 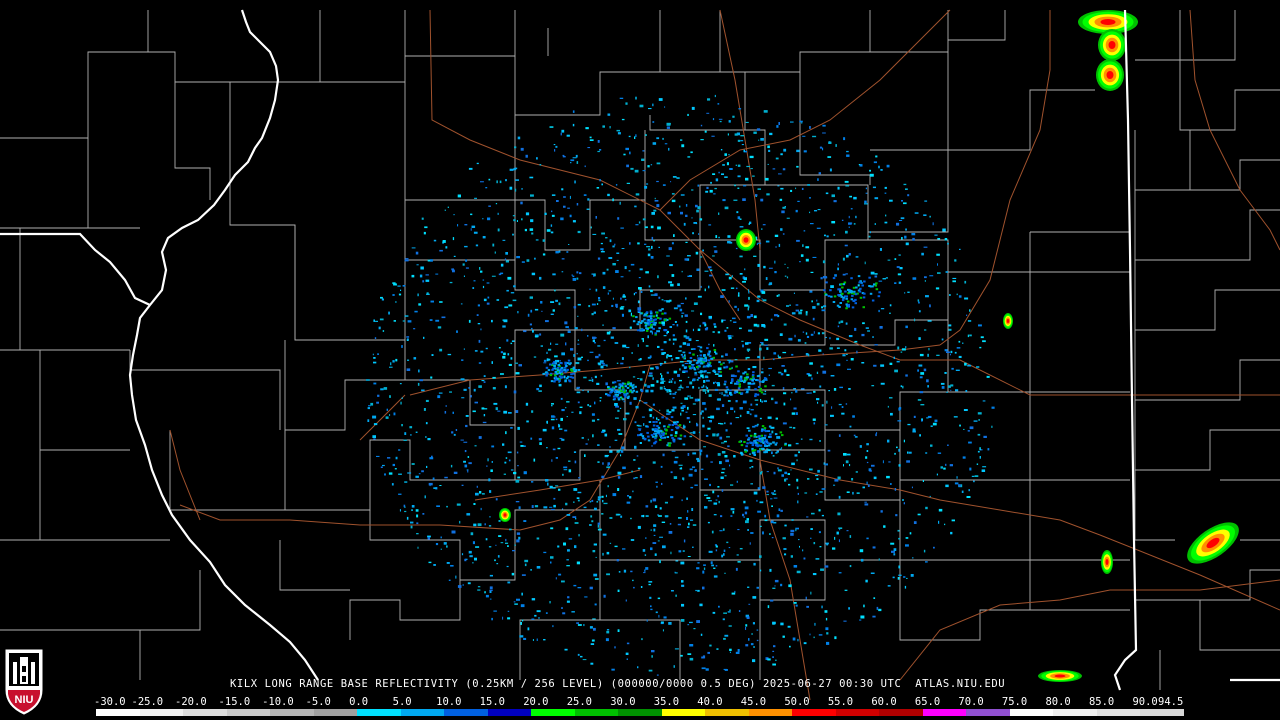 I want to click on scale-label: 35.0, so click(x=666, y=702).